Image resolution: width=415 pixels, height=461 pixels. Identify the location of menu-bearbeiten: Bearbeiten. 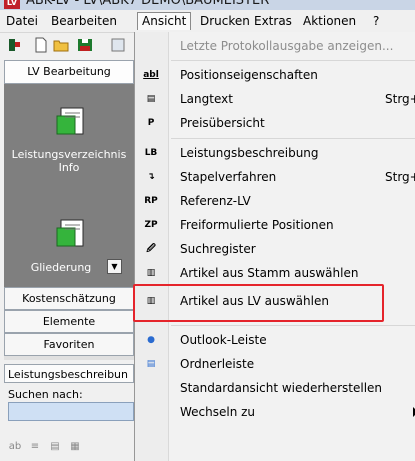
(84, 21).